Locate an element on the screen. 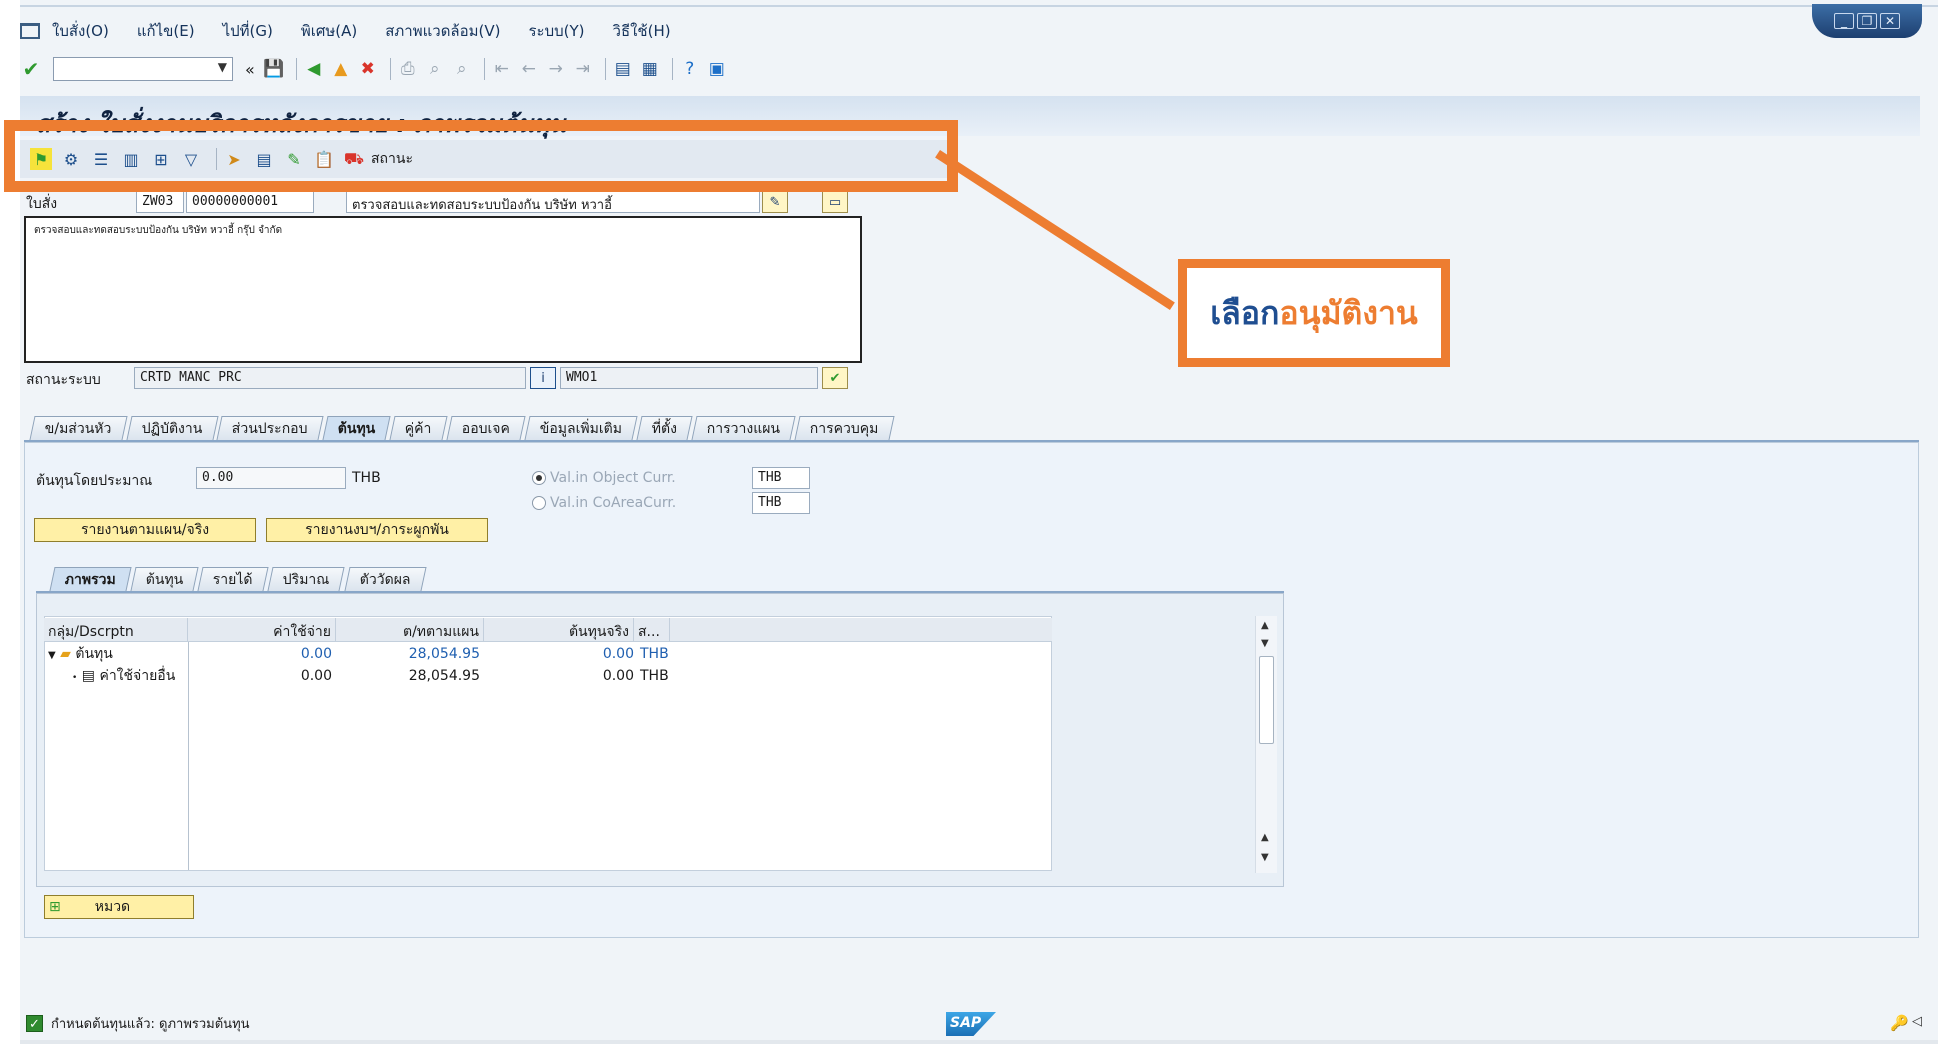  close-icon: ✕ is located at coordinates (1890, 21).